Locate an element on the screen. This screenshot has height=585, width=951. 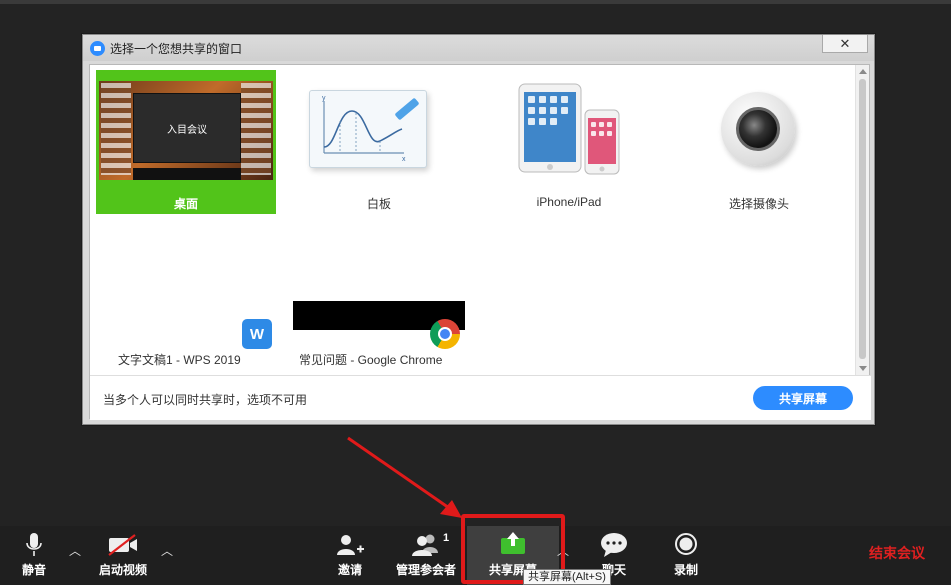
share-tile-camera: 选择摄像头 is located at coordinates (759, 142).